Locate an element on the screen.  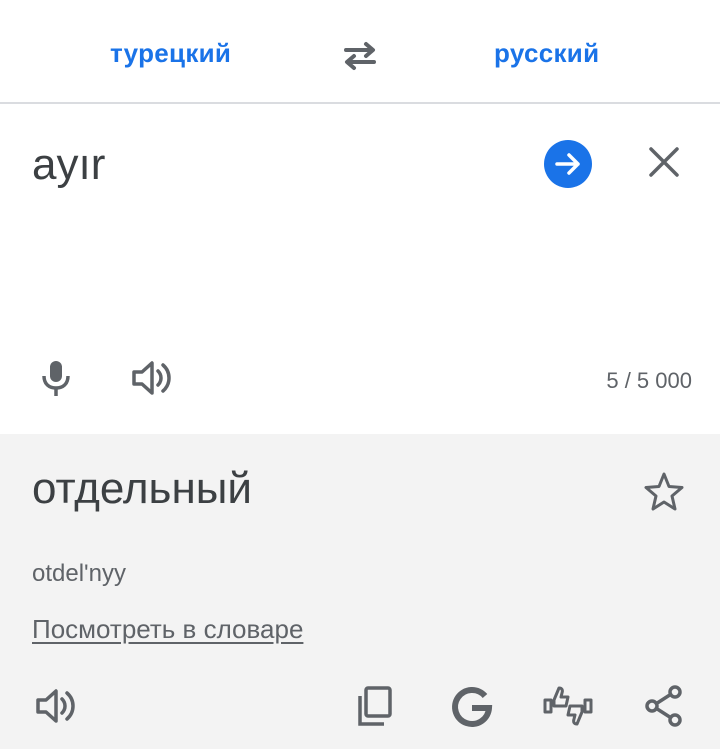
listen-translation-button is located at coordinates (56, 706).